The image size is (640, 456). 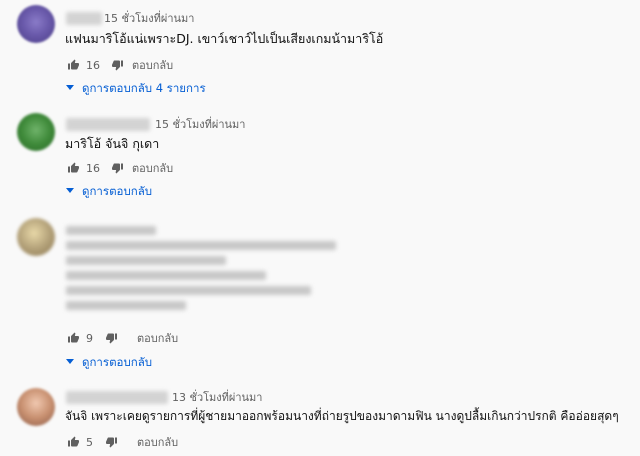 I want to click on view-replies-button: ดูการตอบกลับ 4 รายการ, so click(x=136, y=88).